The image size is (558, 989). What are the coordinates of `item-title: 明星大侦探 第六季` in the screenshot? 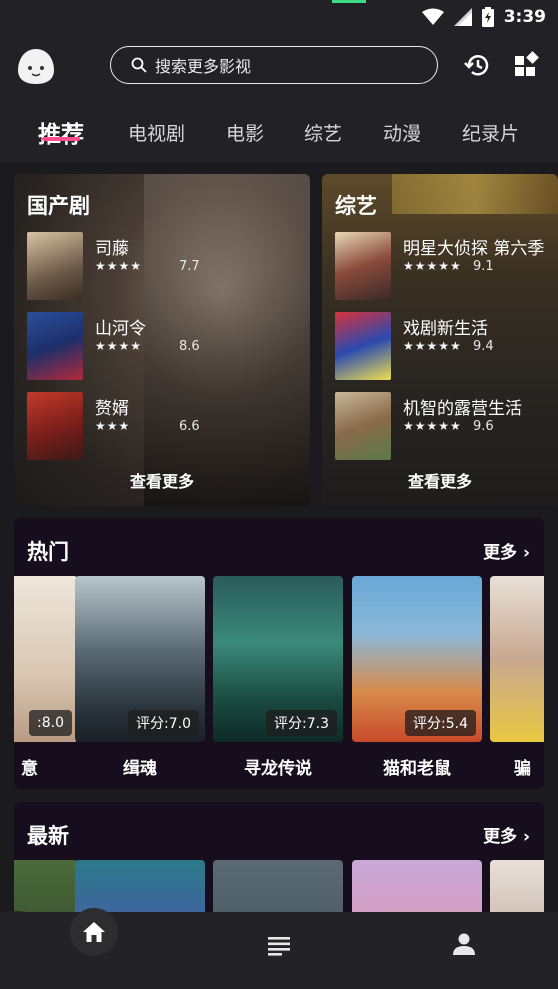 It's located at (474, 249).